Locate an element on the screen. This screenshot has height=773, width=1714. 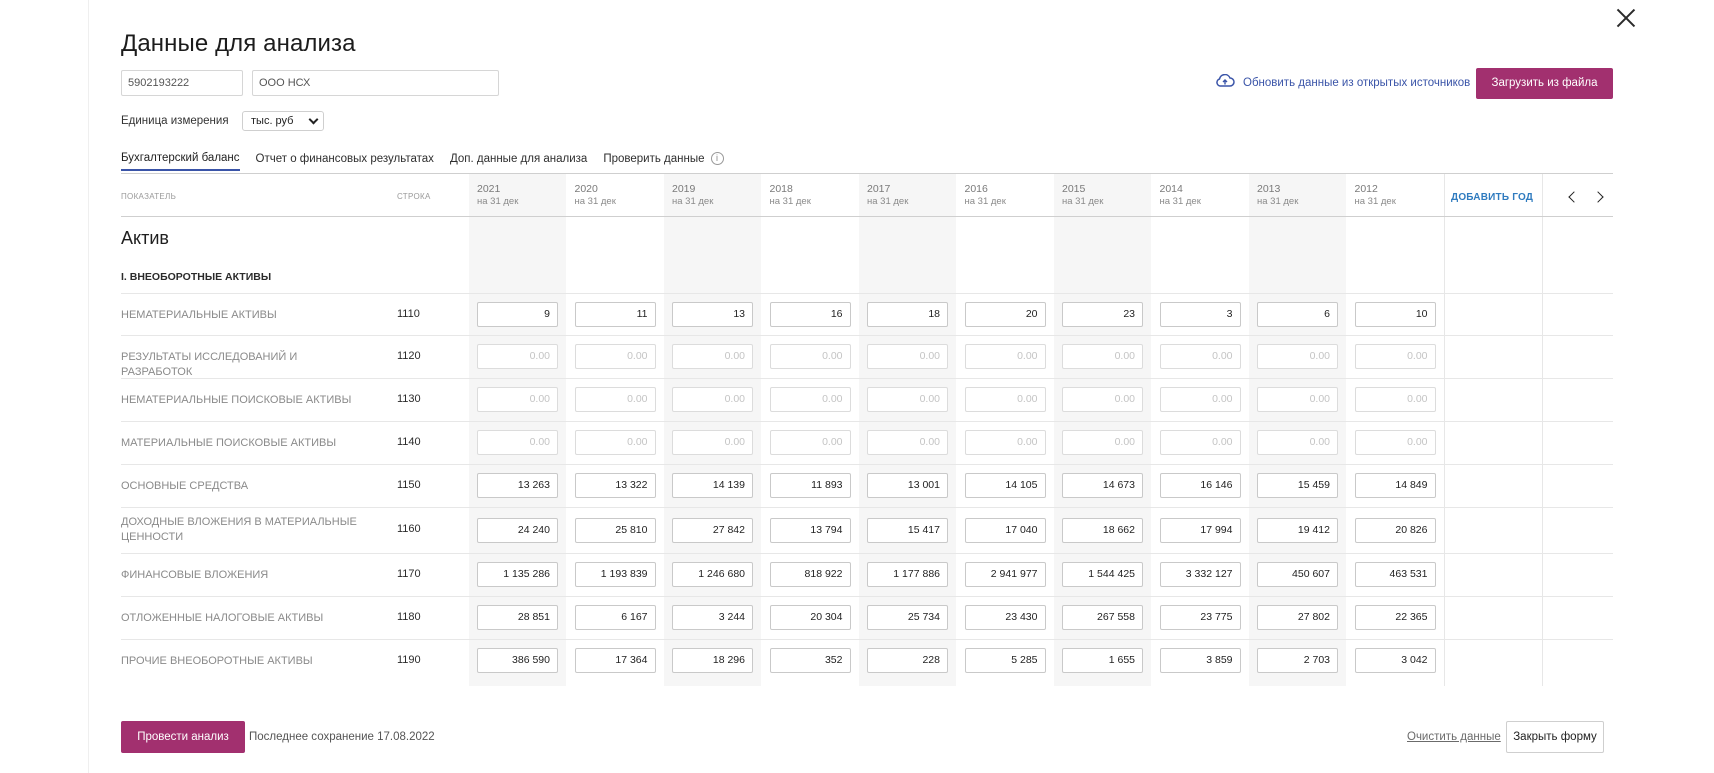
close-icon is located at coordinates (1626, 18).